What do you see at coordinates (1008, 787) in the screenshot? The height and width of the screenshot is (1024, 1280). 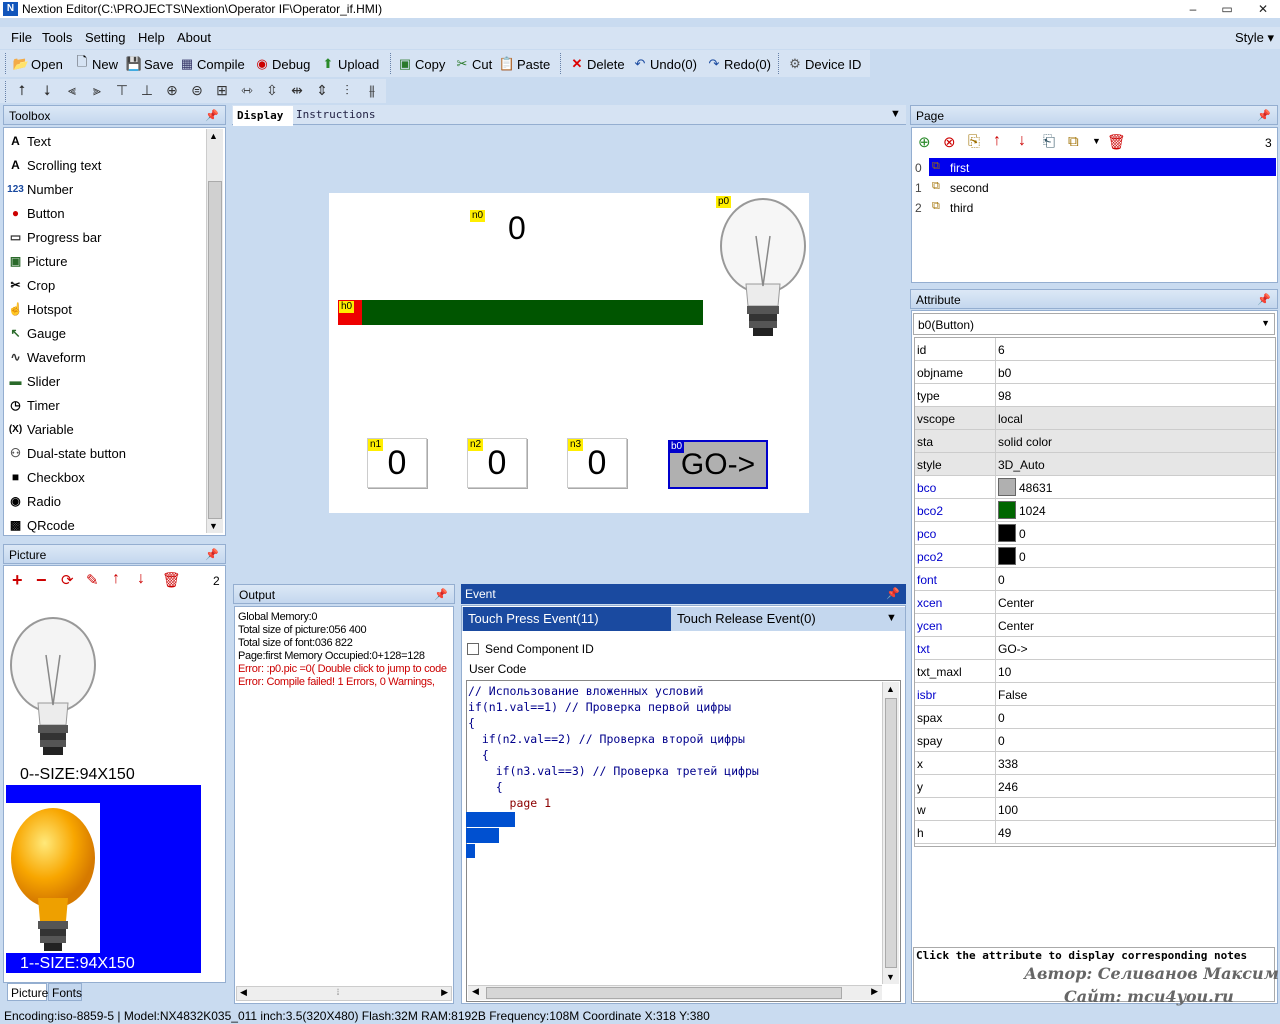 I see `attribute-value: 246` at bounding box center [1008, 787].